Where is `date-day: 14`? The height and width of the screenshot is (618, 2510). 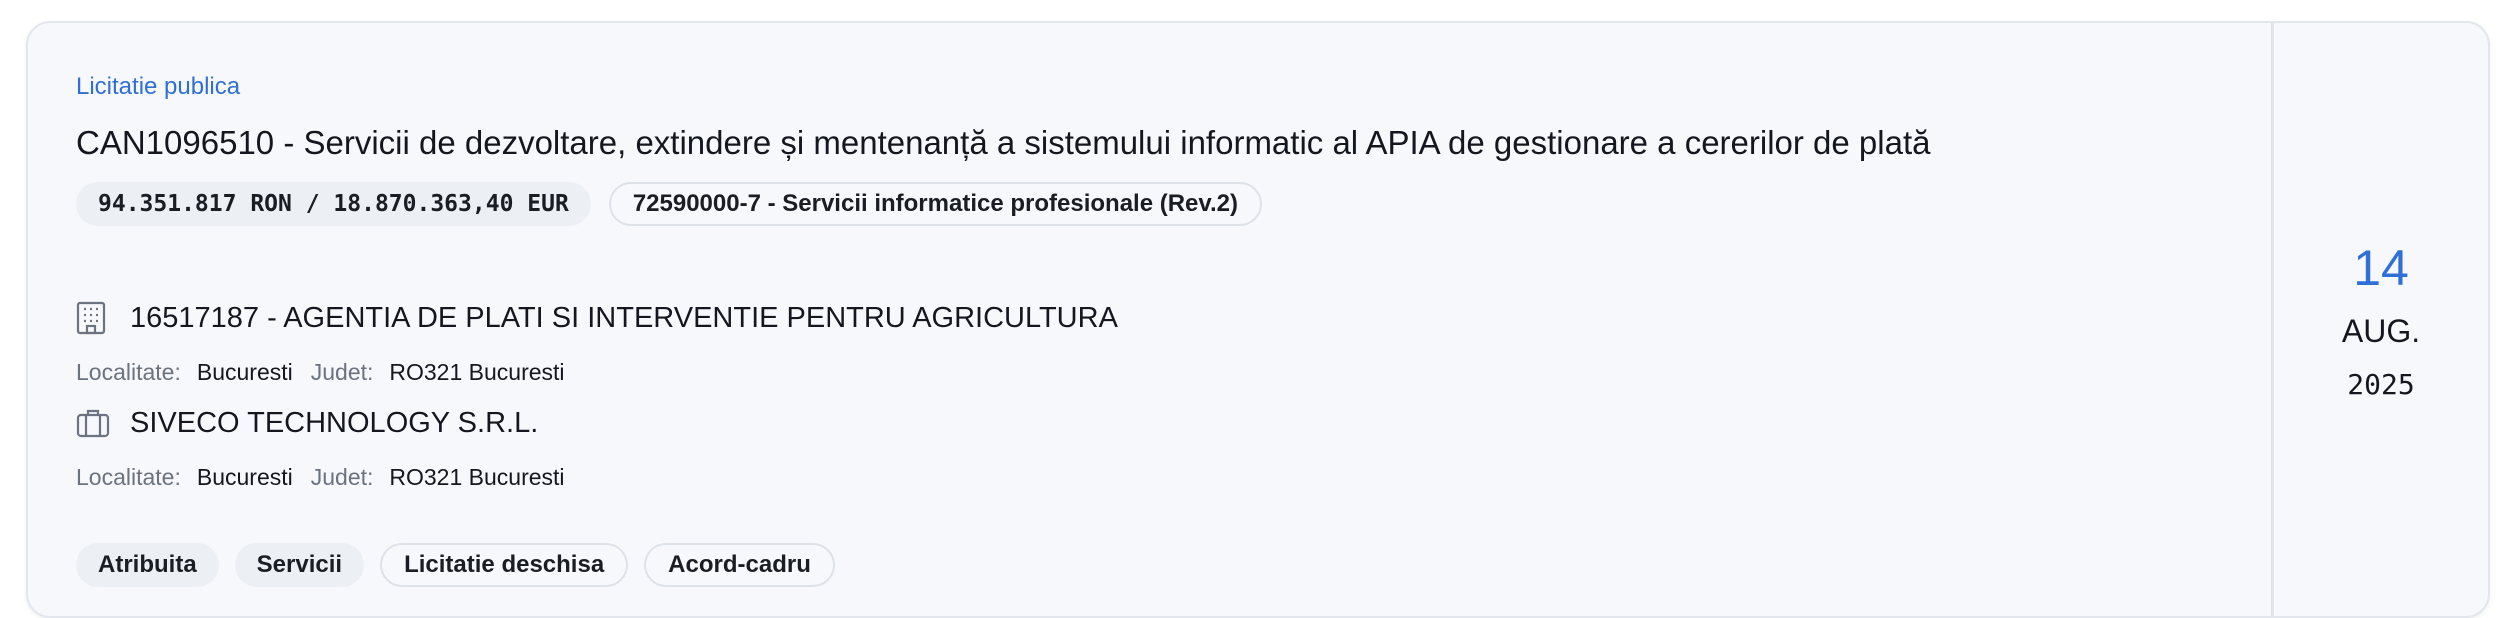 date-day: 14 is located at coordinates (2381, 268).